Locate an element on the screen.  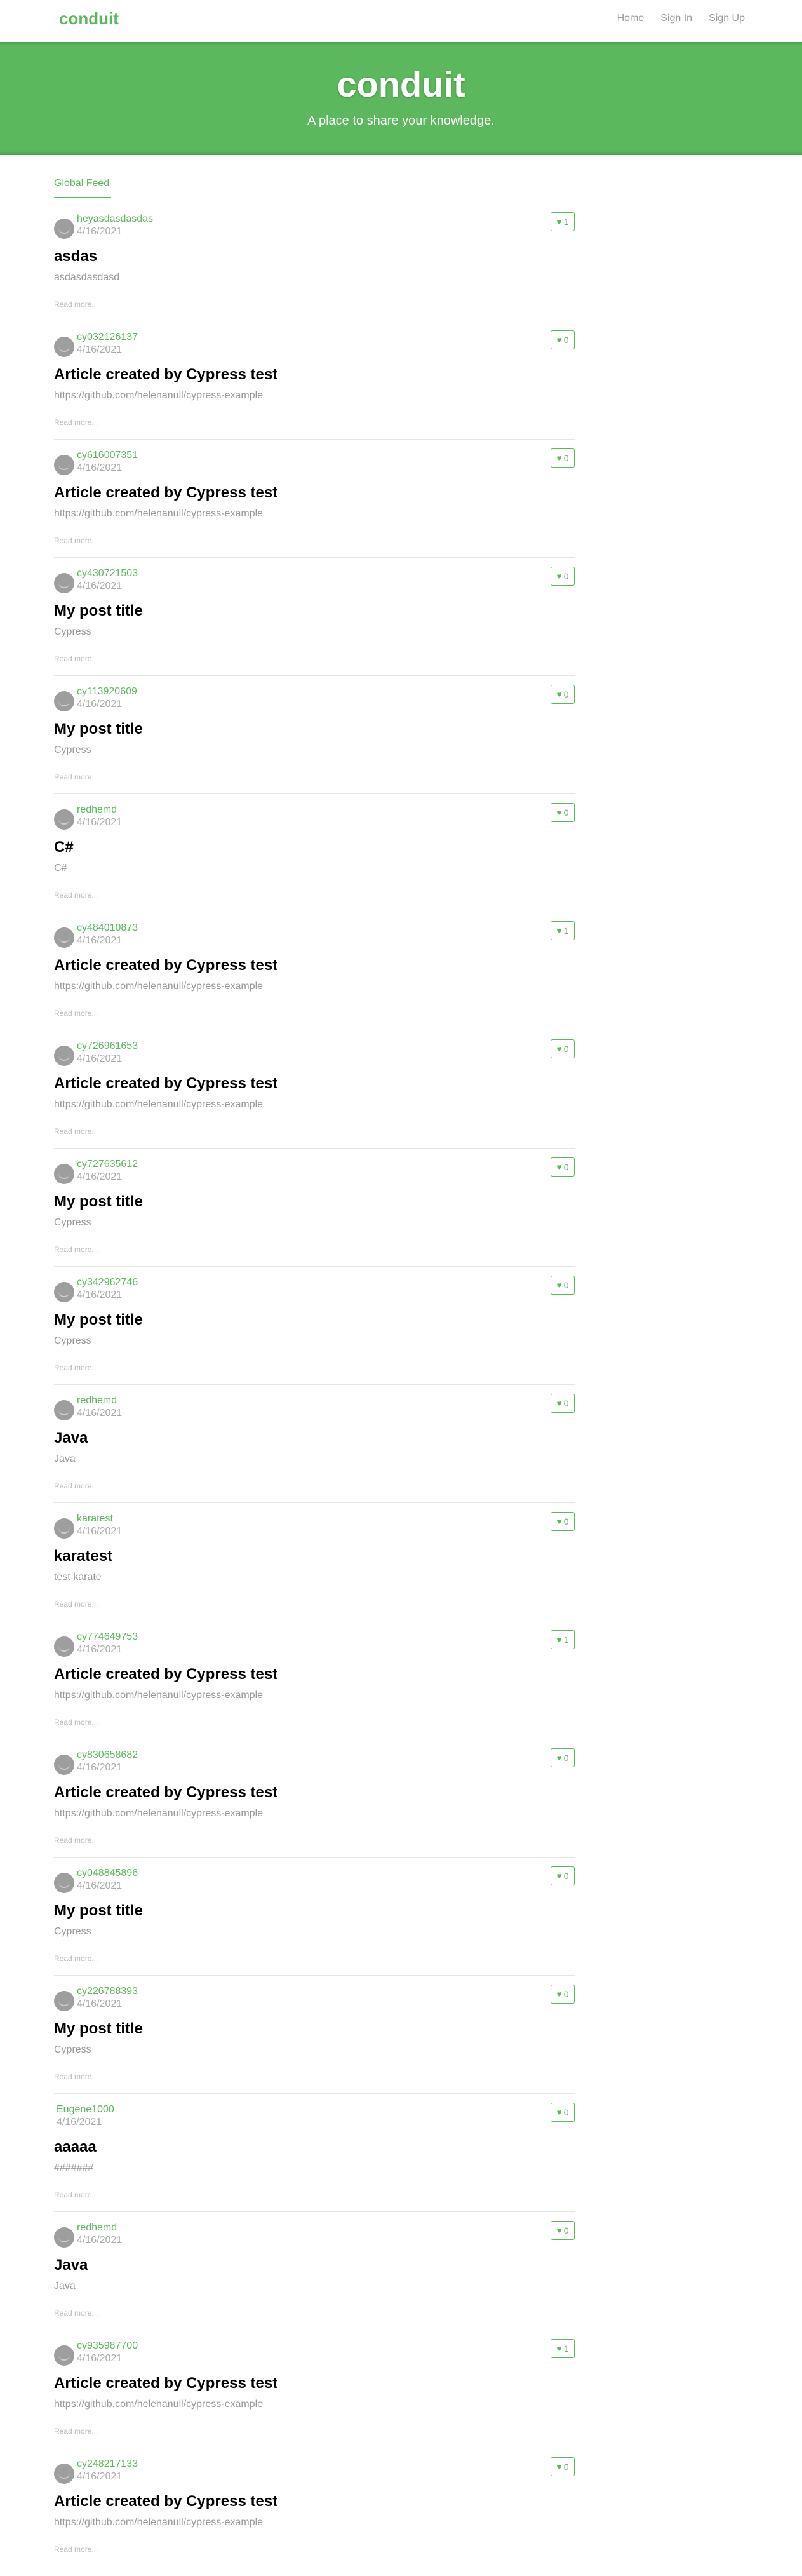
nav-home-link: Home is located at coordinates (631, 18).